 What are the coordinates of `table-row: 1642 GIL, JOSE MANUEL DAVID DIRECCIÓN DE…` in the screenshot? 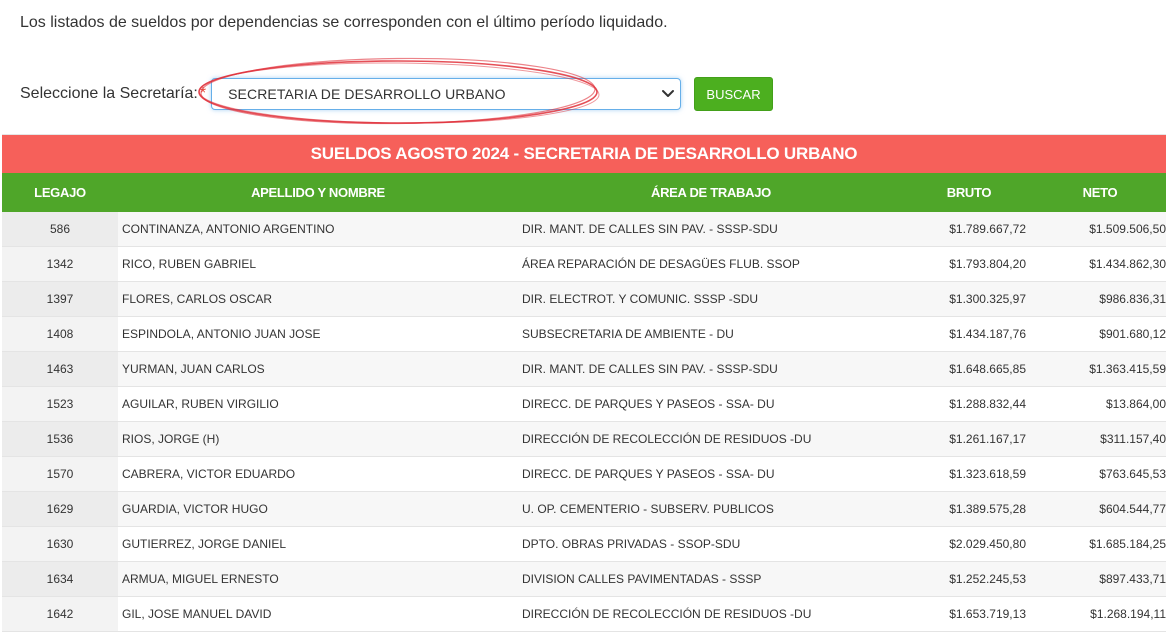 It's located at (584, 614).